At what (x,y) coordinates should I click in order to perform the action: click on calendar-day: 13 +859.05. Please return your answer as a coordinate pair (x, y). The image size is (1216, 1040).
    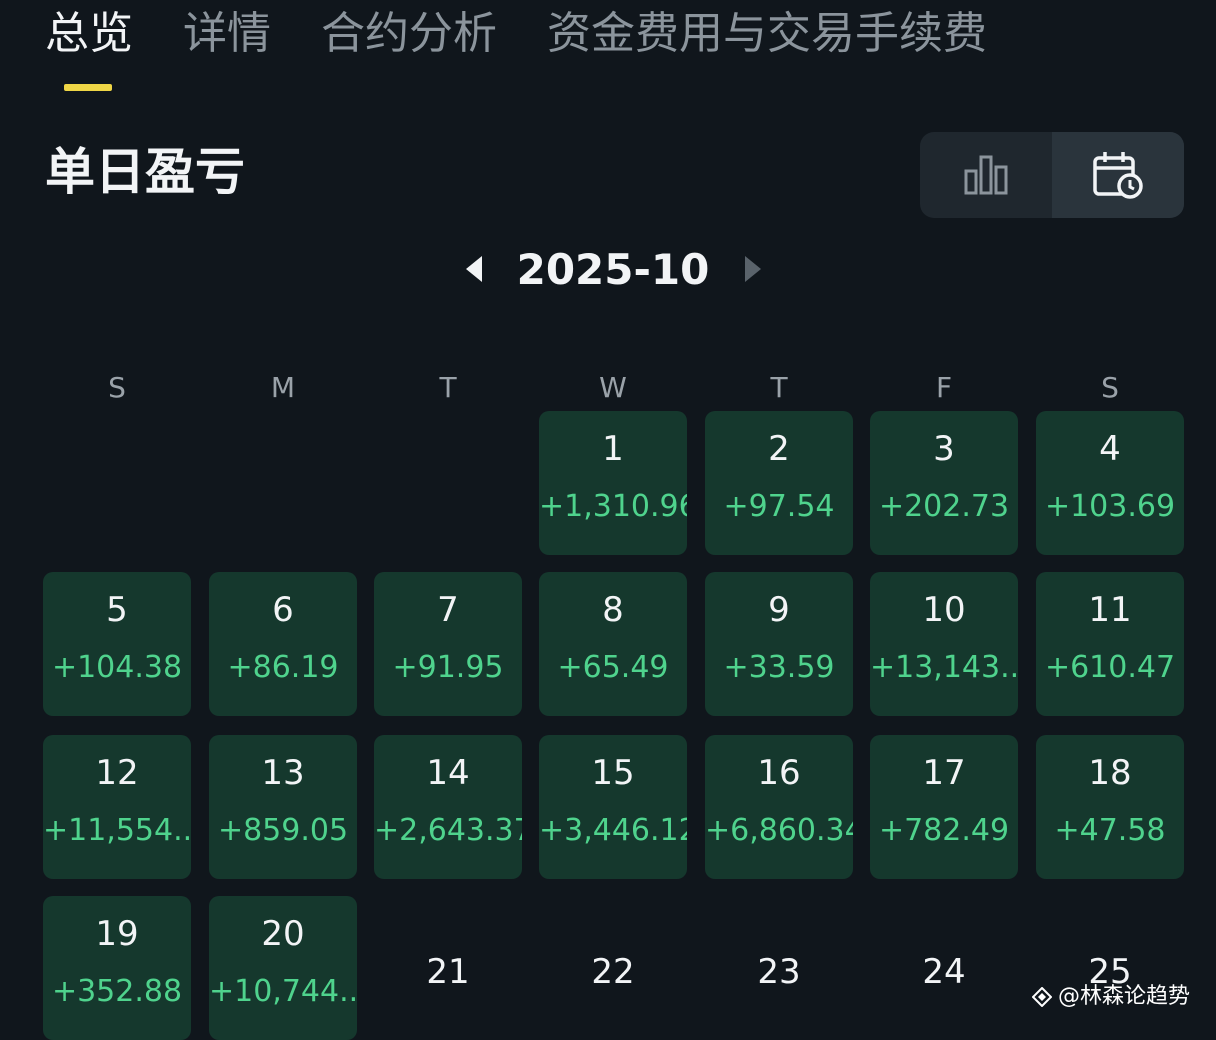
    Looking at the image, I should click on (283, 807).